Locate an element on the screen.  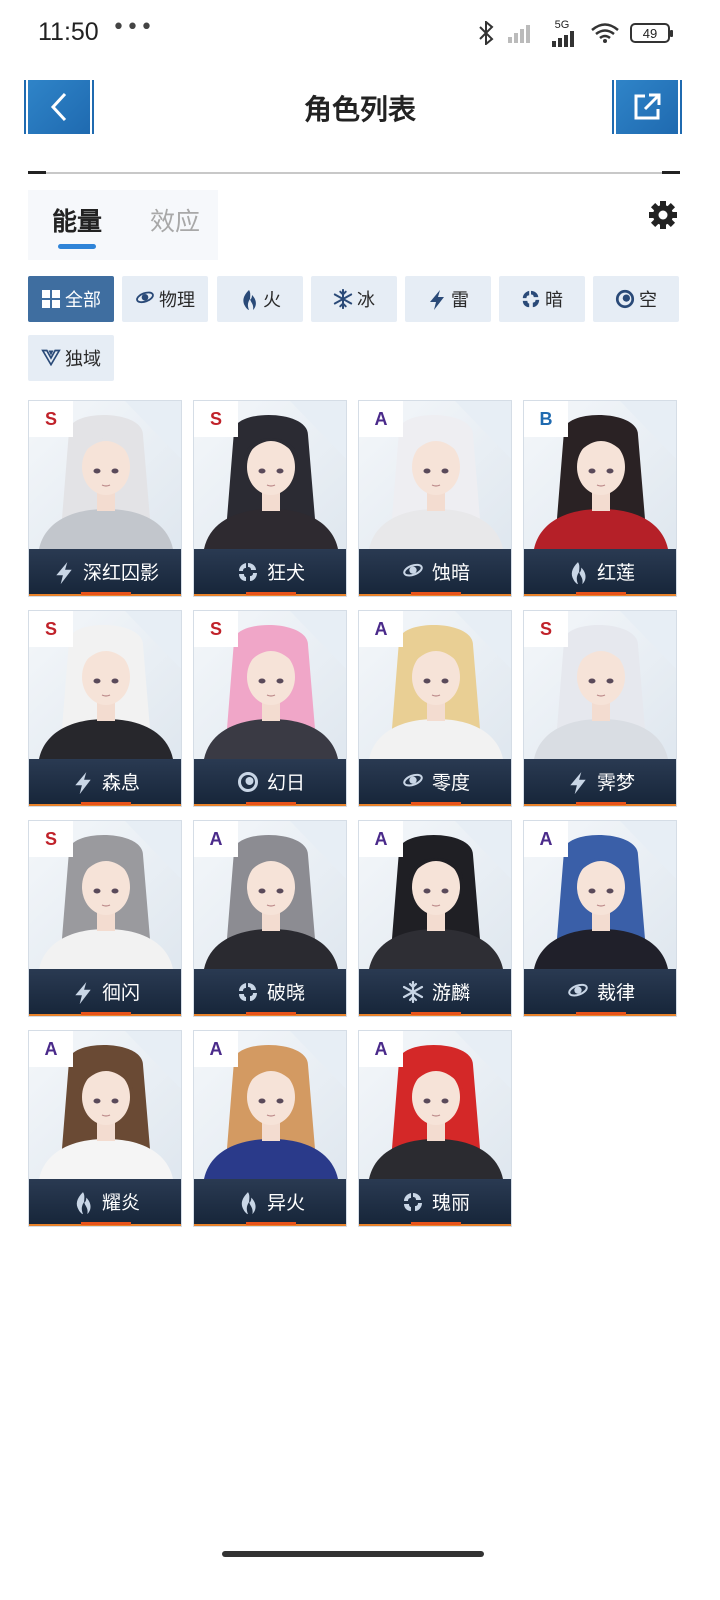
header-divider is located at coordinates (354, 172).